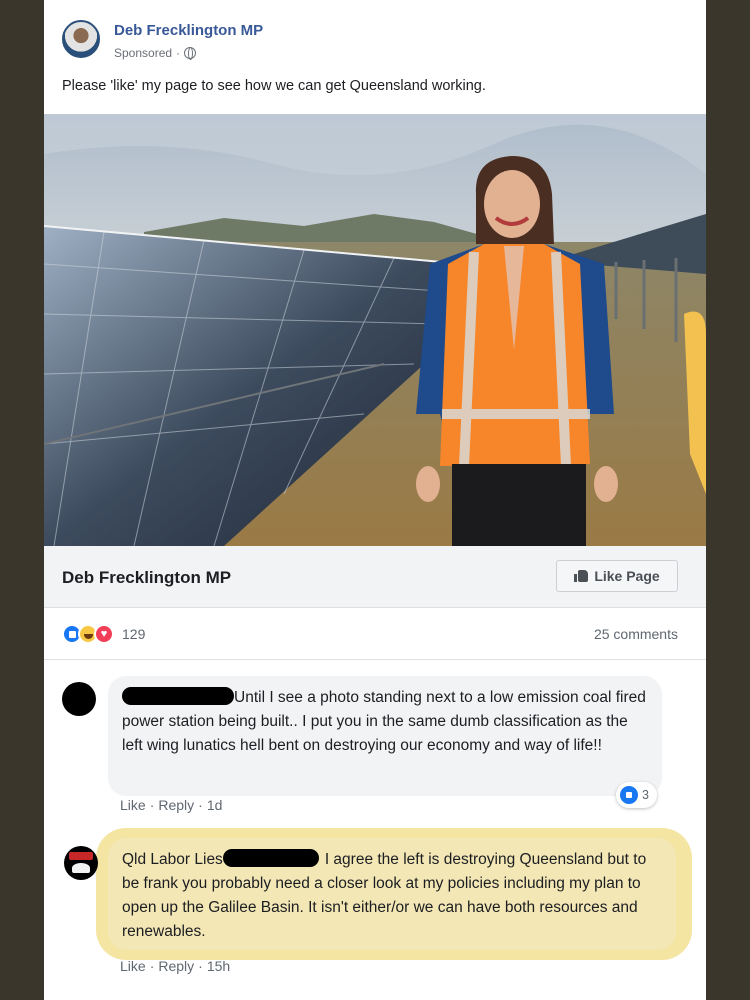 Image resolution: width=750 pixels, height=1000 pixels. What do you see at coordinates (81, 856) in the screenshot?
I see `avatar-logo-band` at bounding box center [81, 856].